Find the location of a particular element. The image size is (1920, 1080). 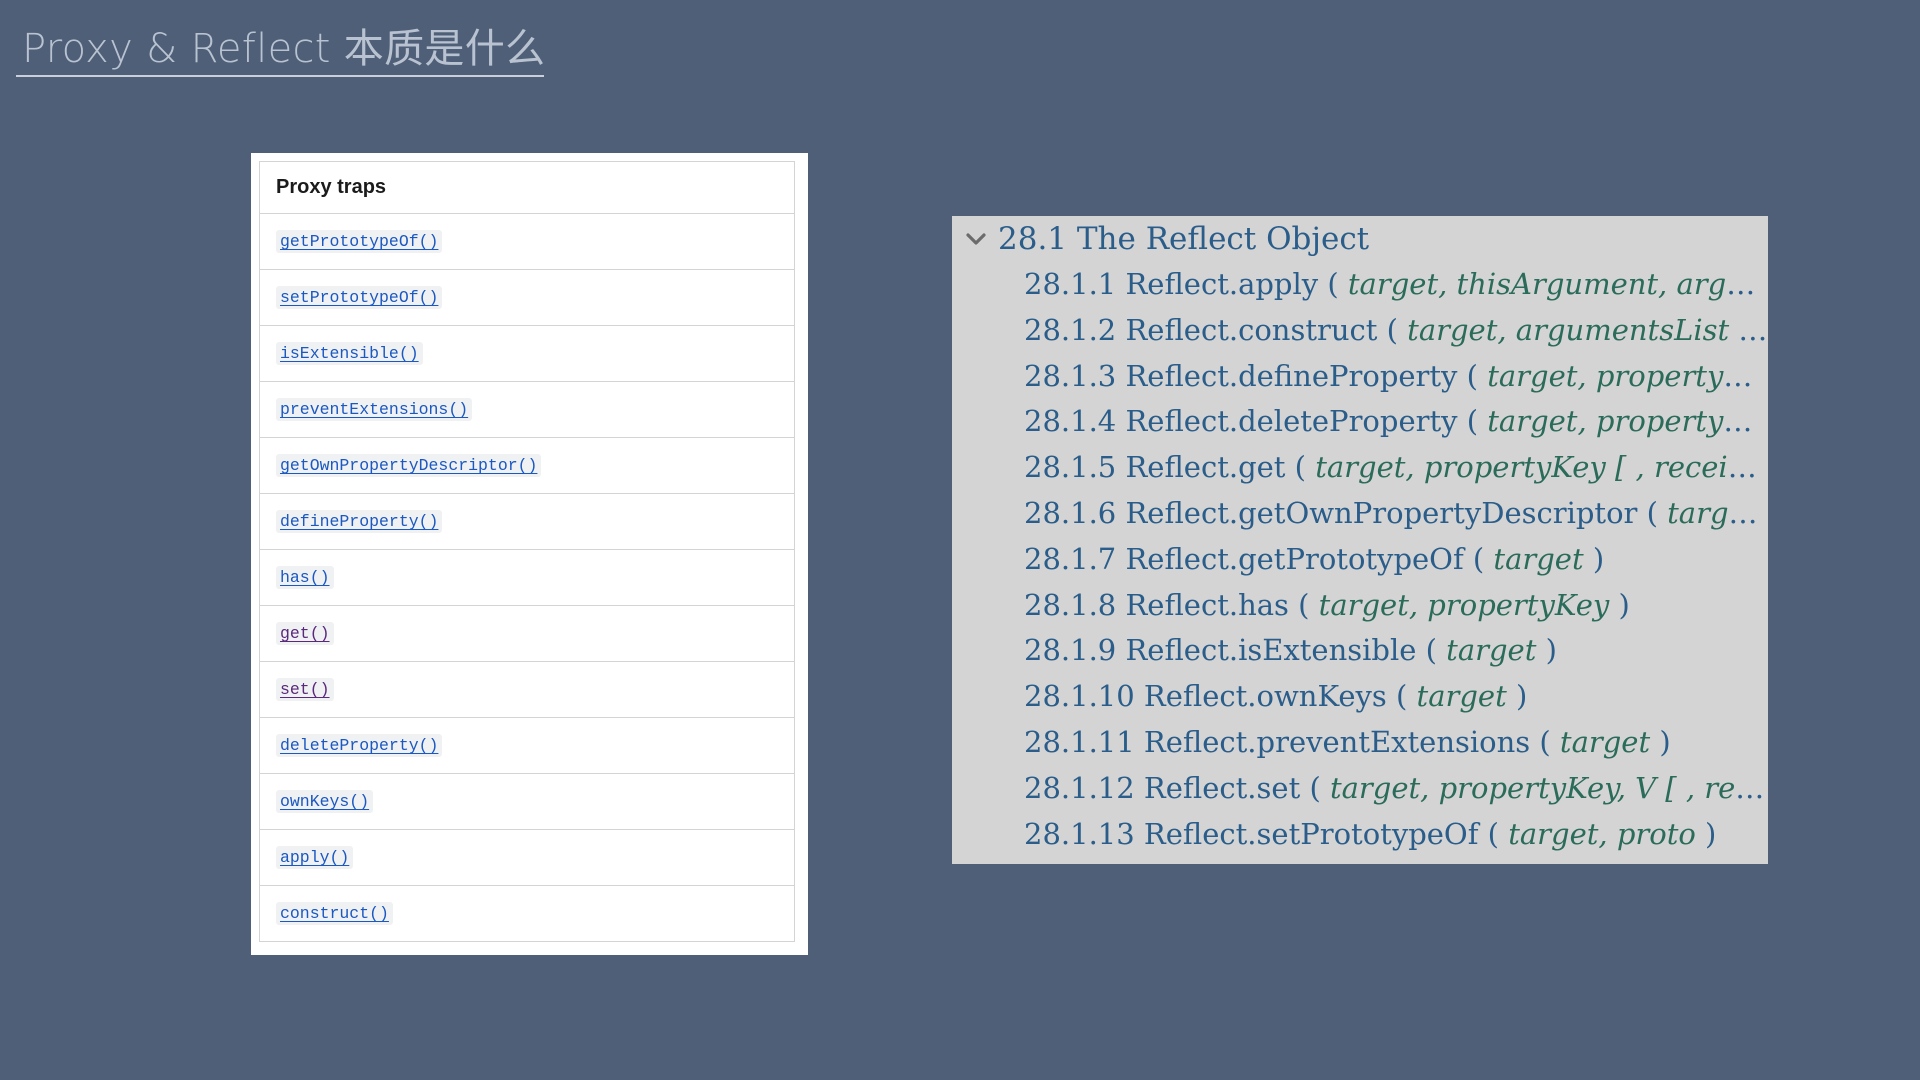

table-cell: getOwnPropertyDescriptor() is located at coordinates (527, 465).